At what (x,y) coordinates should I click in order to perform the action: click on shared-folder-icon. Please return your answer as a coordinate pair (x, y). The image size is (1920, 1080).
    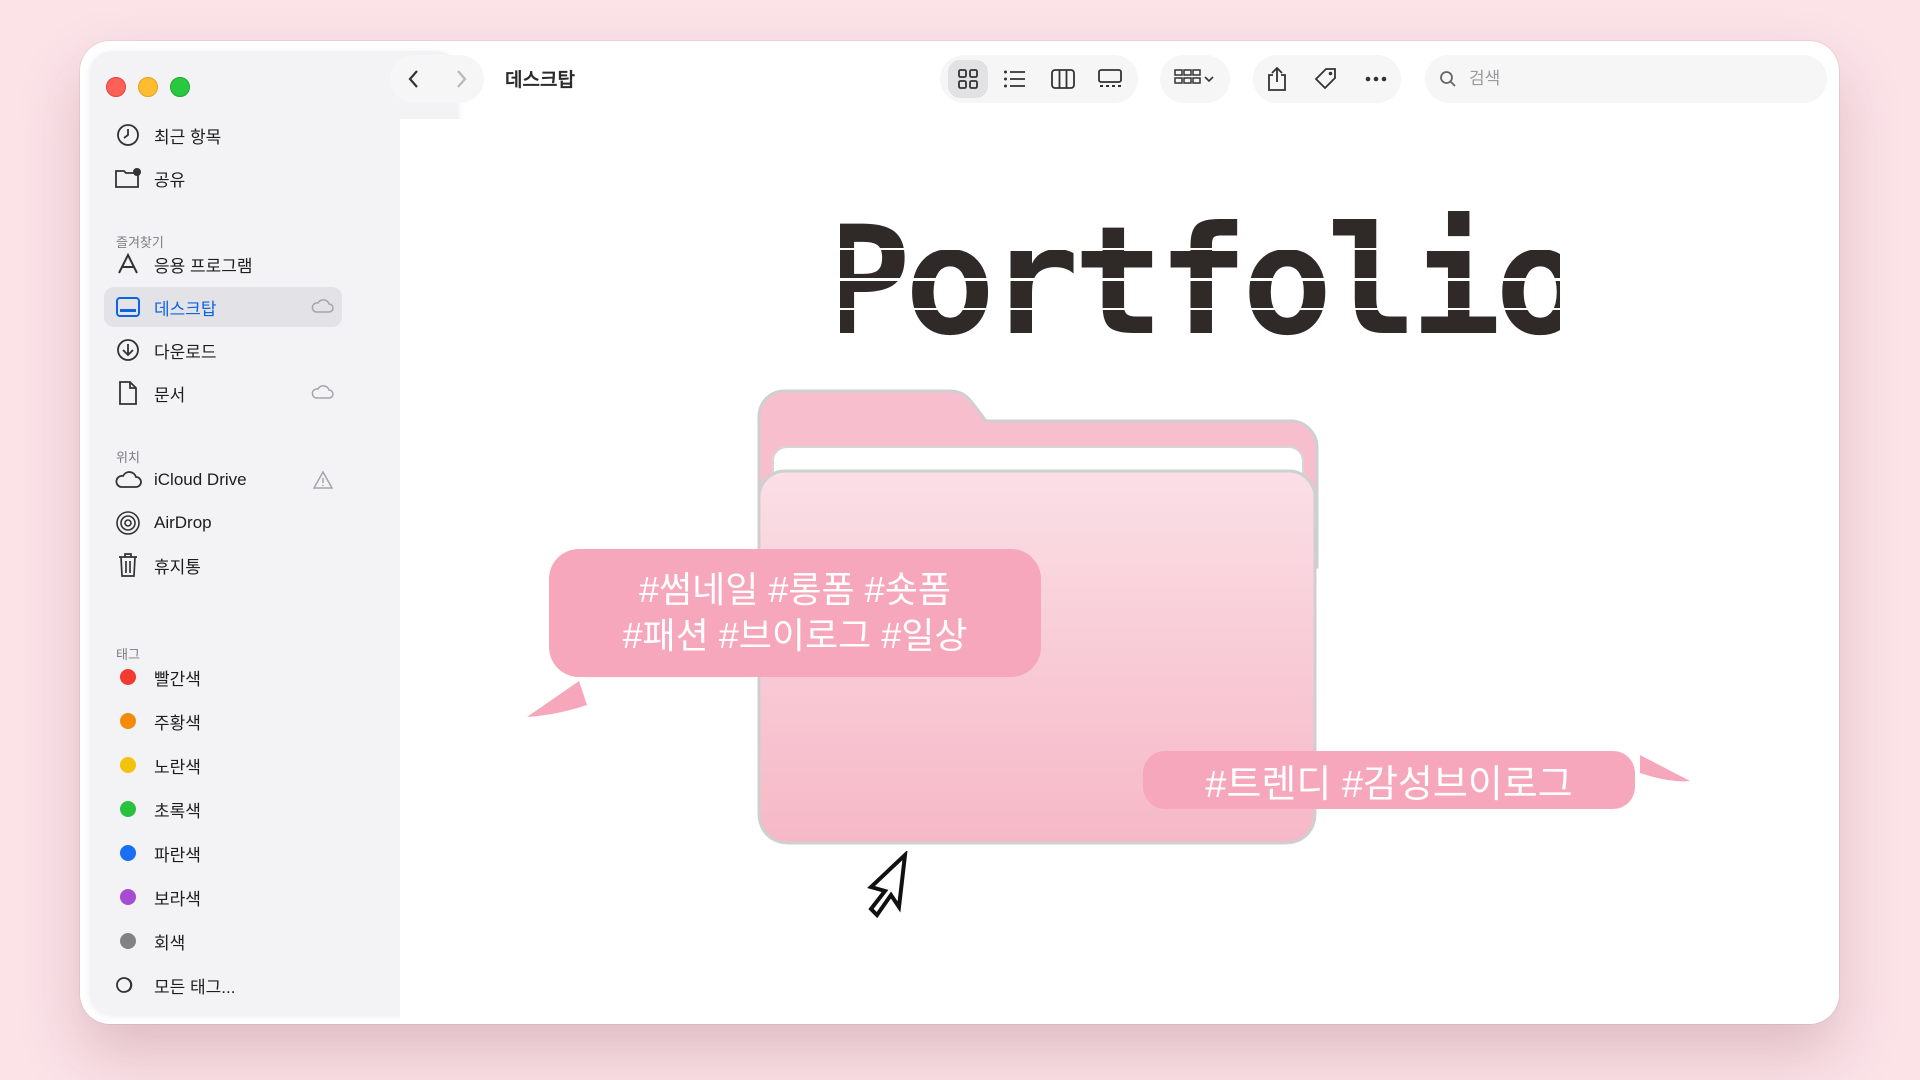
    Looking at the image, I should click on (128, 178).